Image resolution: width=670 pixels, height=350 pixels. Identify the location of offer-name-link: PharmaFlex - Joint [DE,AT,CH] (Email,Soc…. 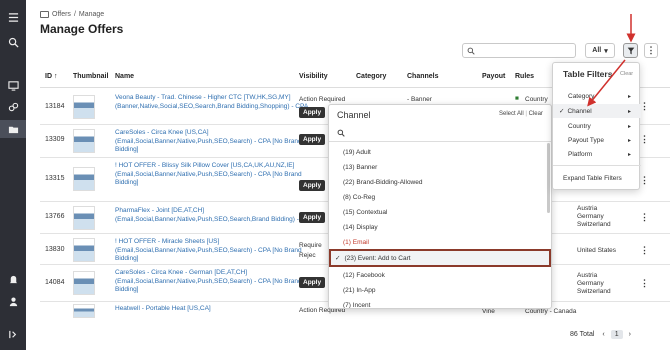
(215, 215).